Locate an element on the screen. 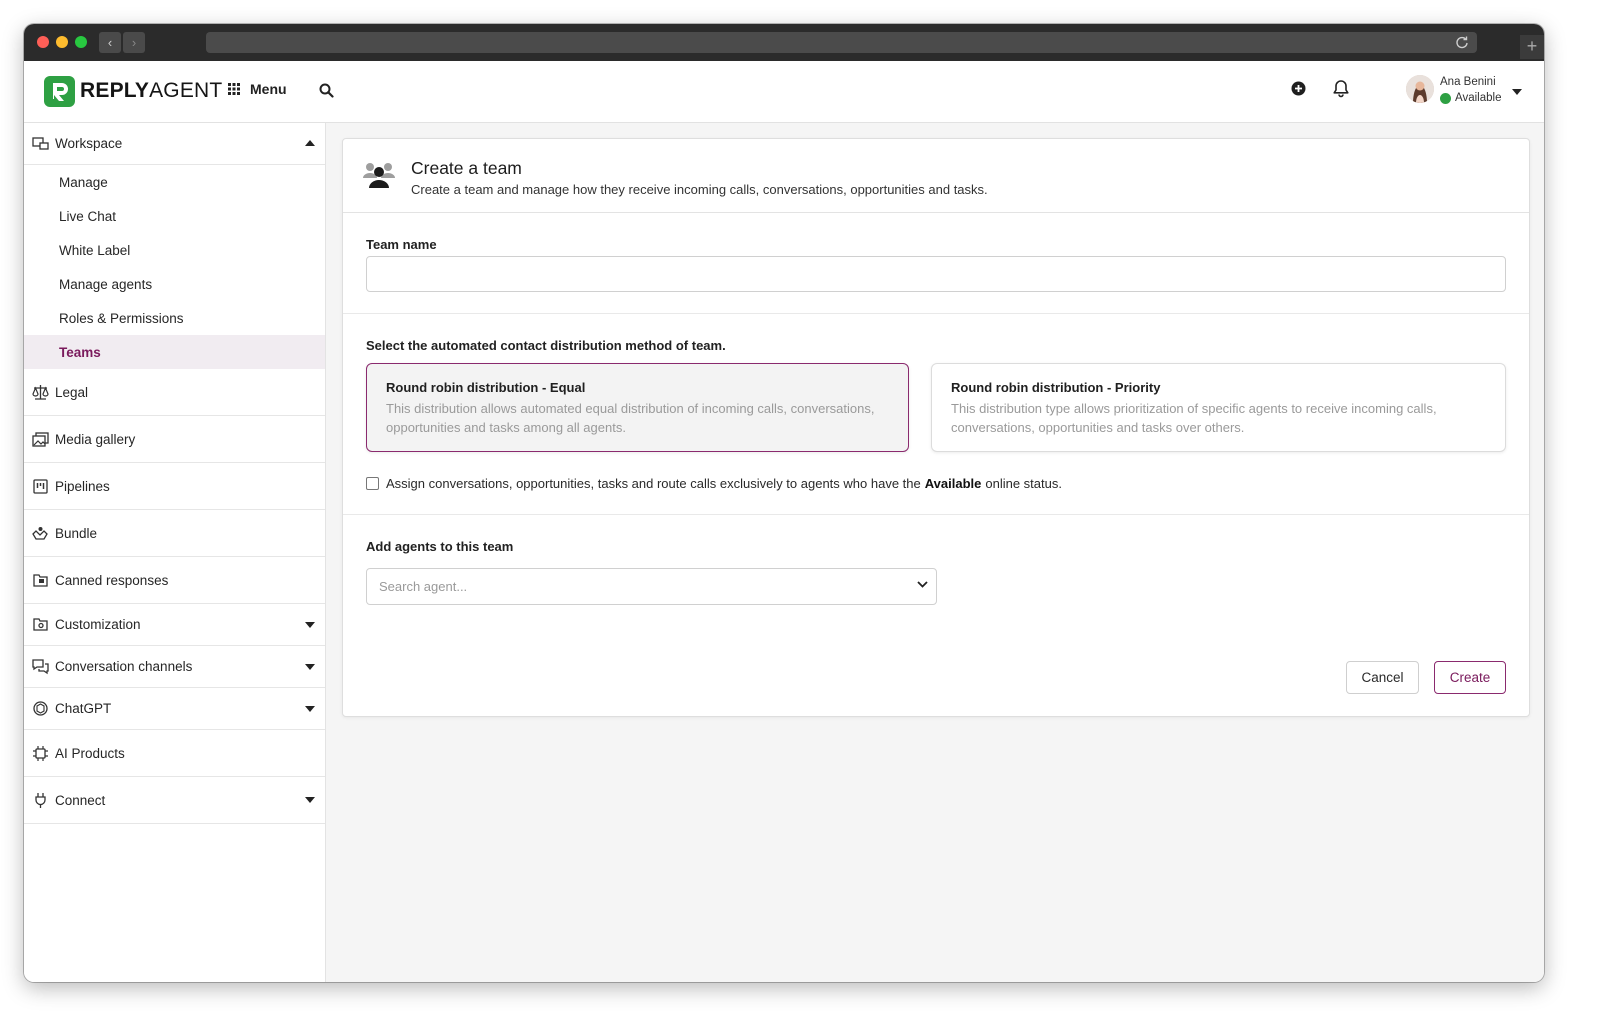 This screenshot has width=1600, height=1026. minimize-window-button is located at coordinates (62, 42).